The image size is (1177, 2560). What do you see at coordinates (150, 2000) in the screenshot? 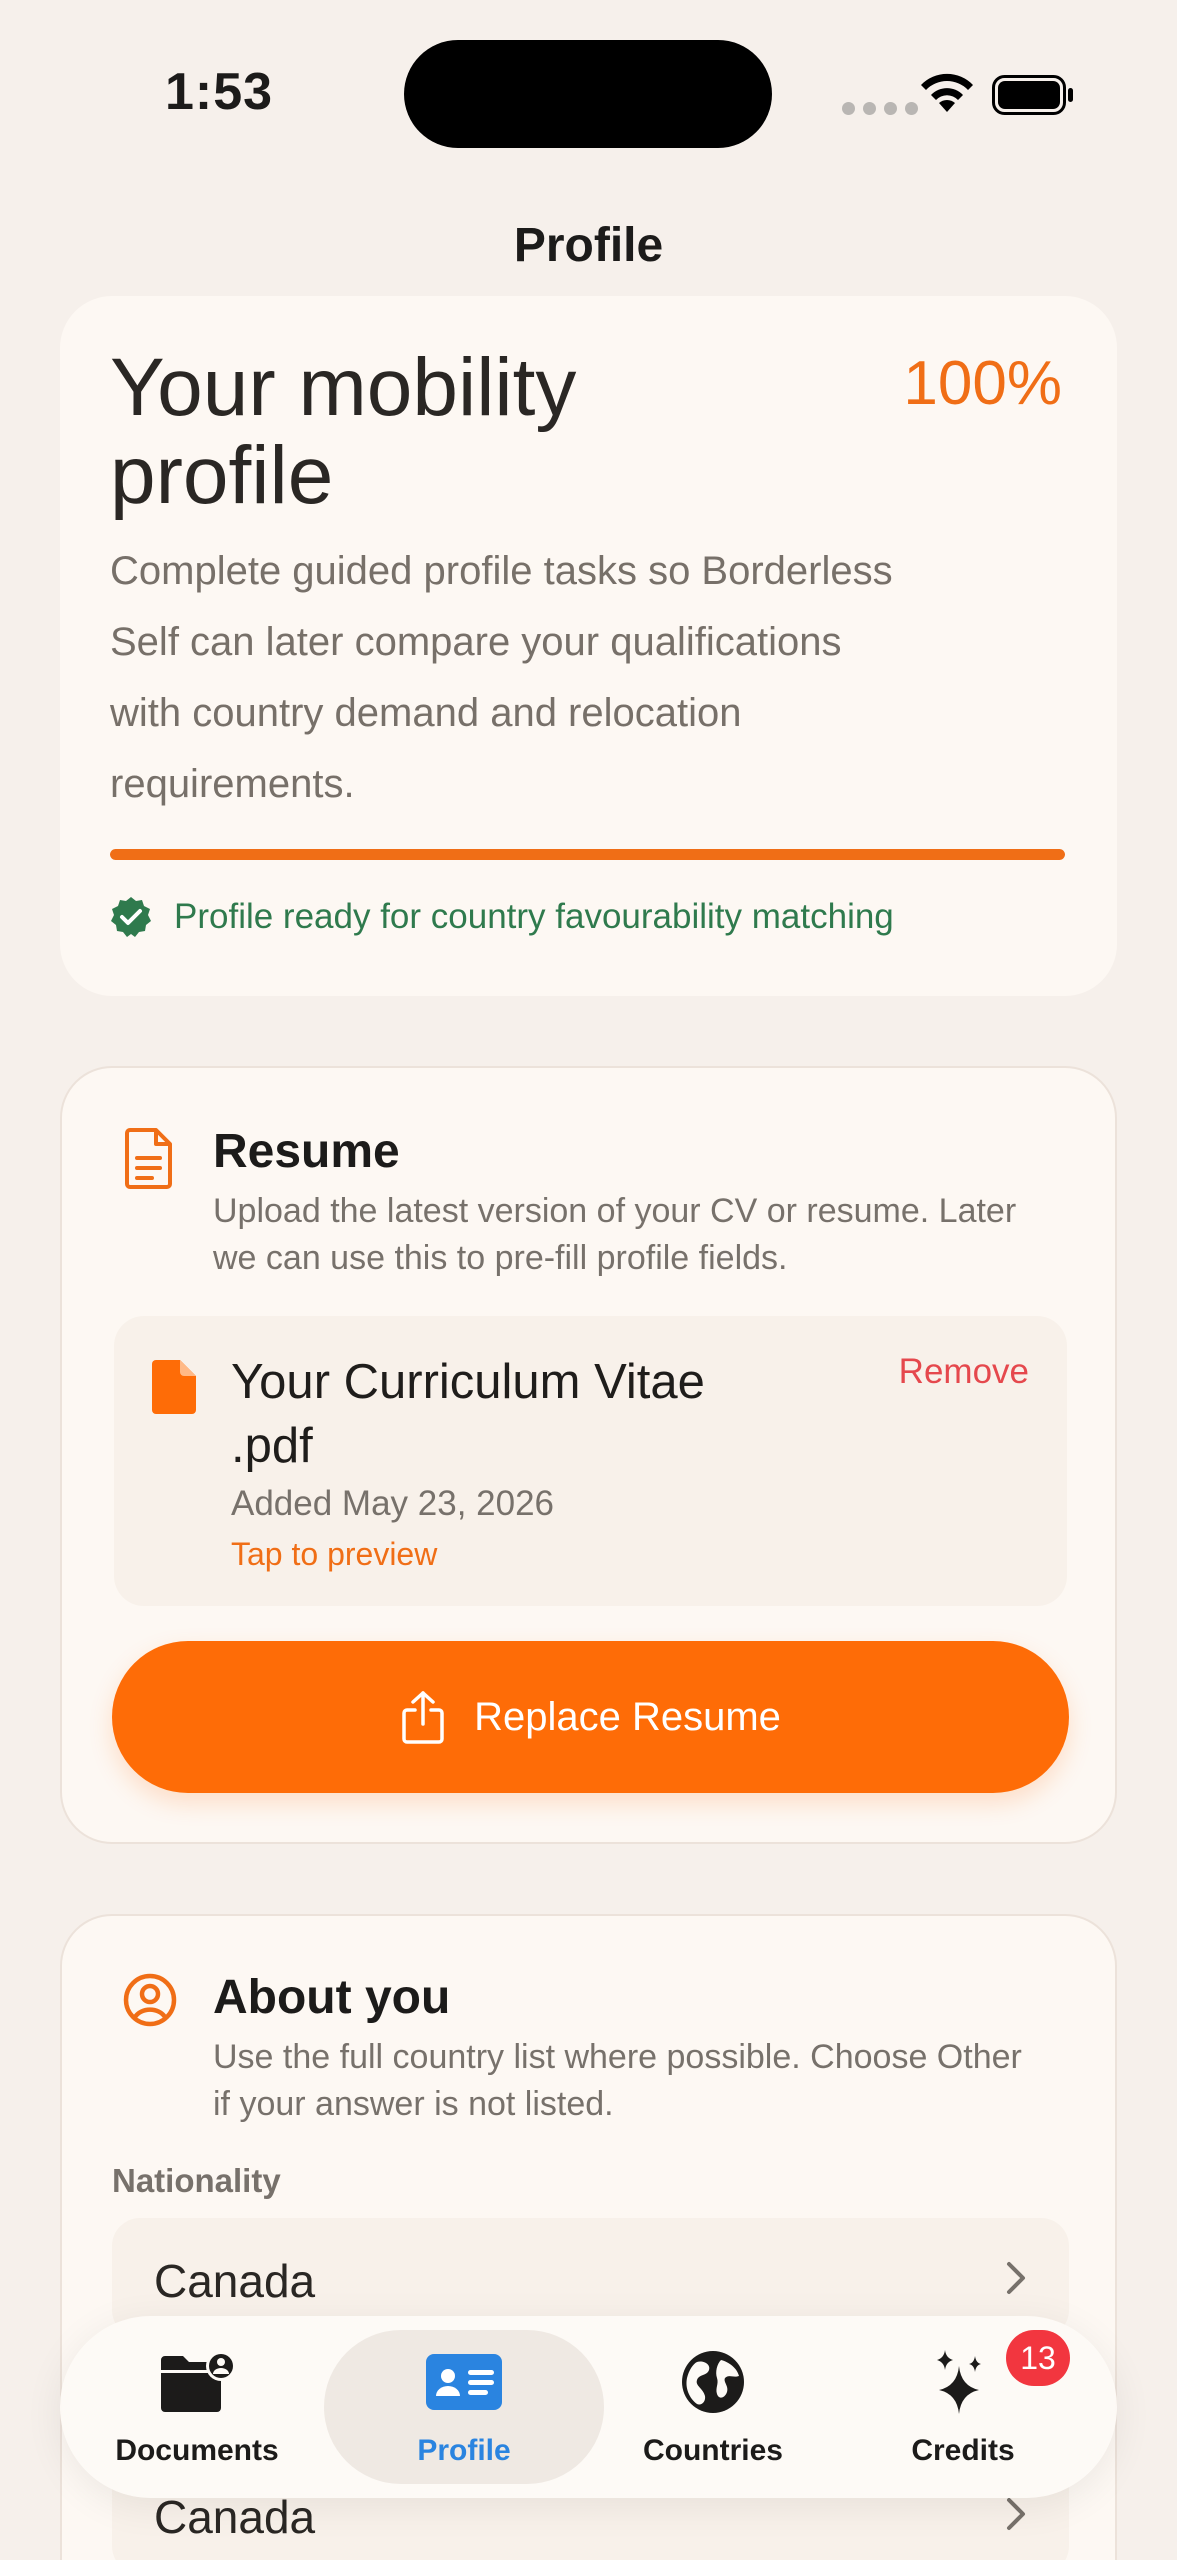
I see `person-circle-icon` at bounding box center [150, 2000].